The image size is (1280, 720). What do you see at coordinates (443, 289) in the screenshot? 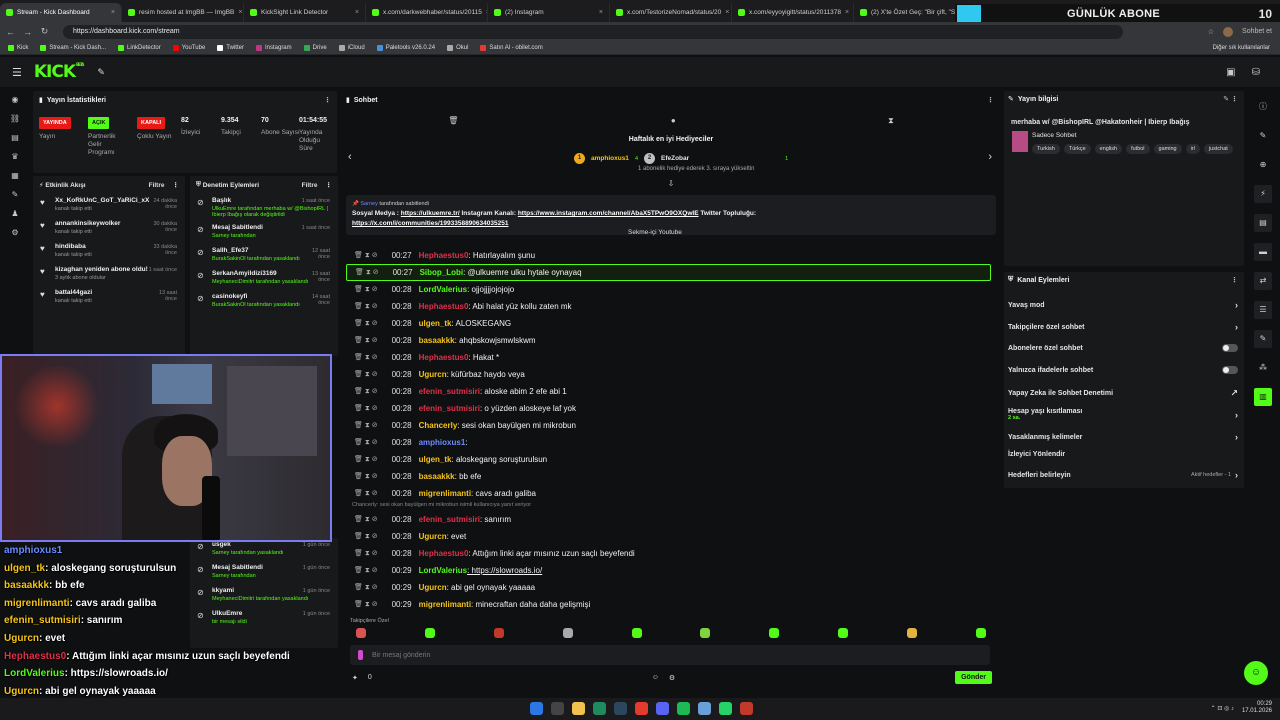
I see `message-username: LordValerius` at bounding box center [443, 289].